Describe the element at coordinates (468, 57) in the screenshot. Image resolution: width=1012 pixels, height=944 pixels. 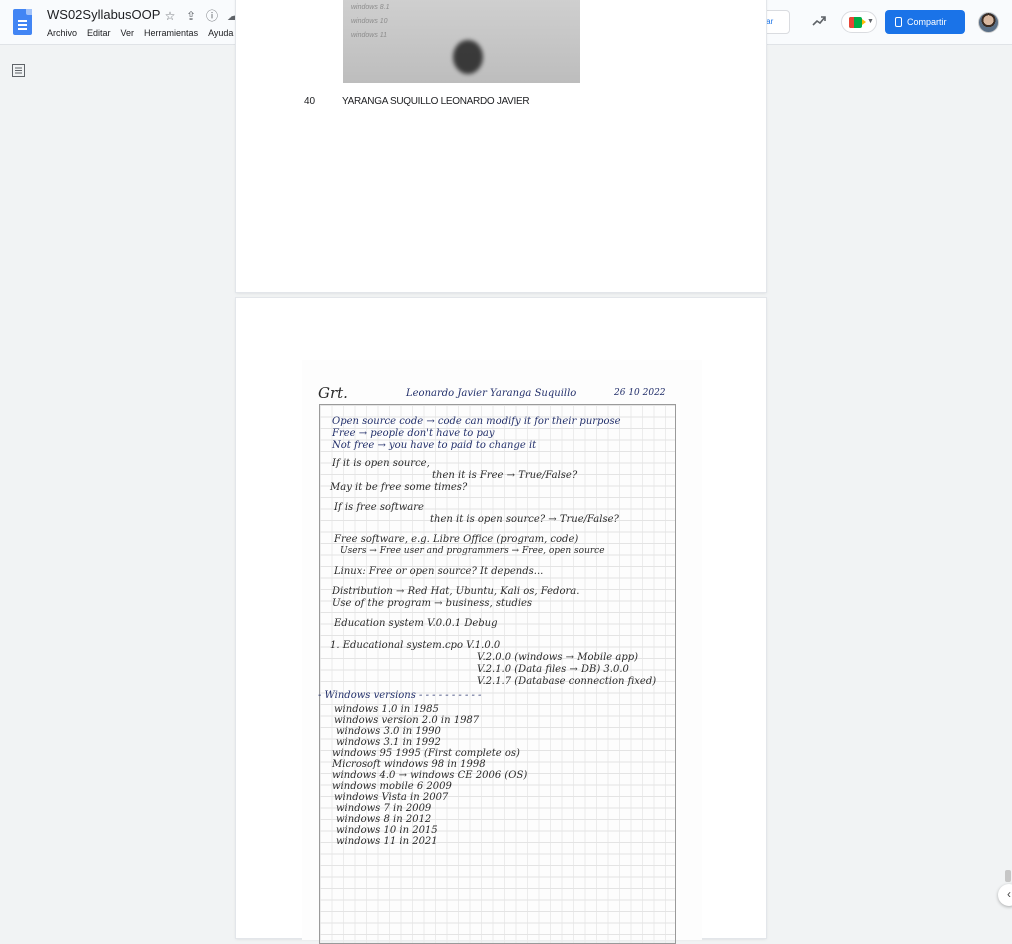
I see `photo-shadow` at that location.